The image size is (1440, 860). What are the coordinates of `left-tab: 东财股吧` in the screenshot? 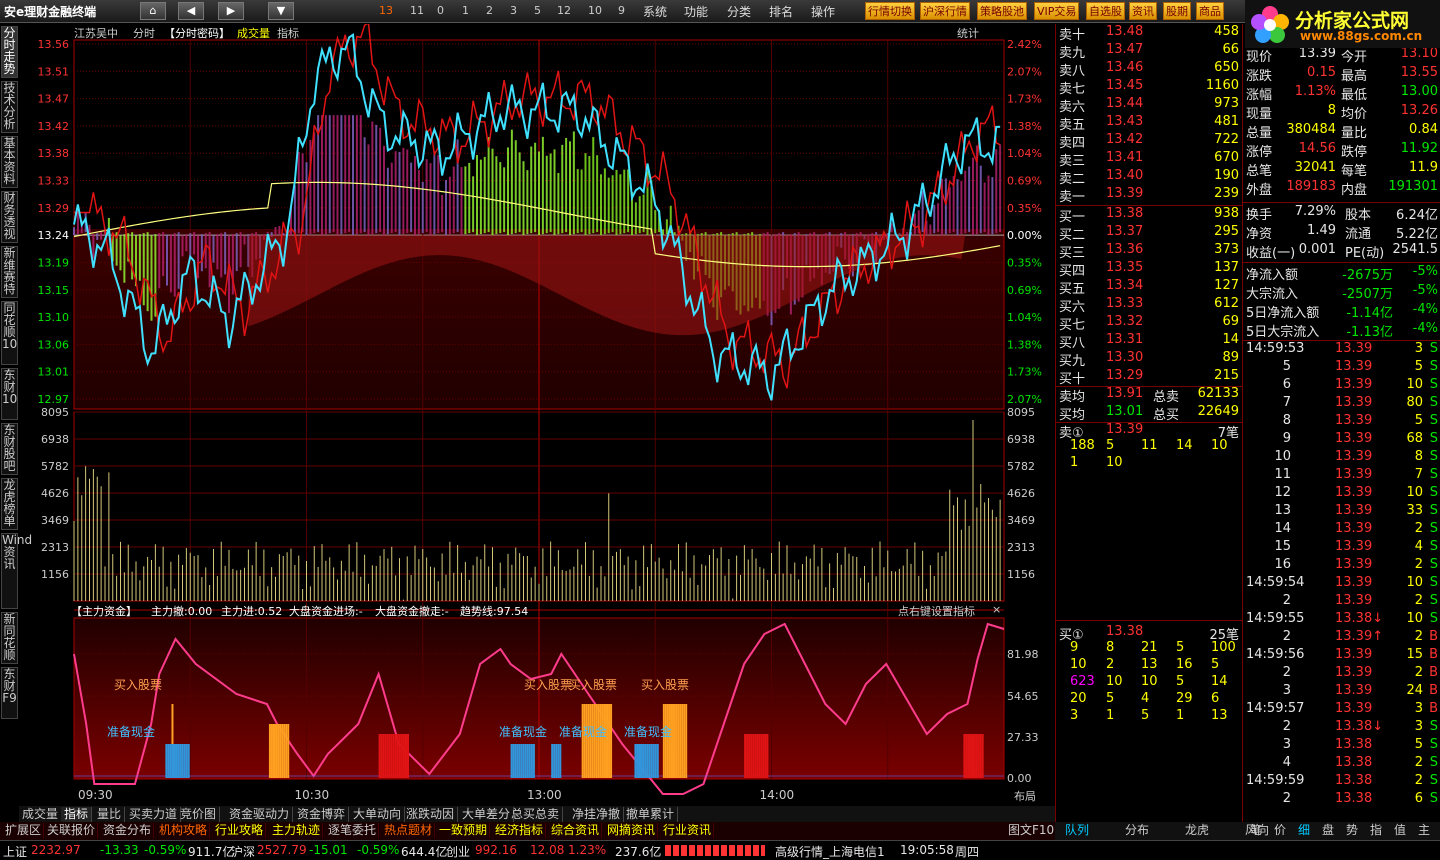 It's located at (9, 449).